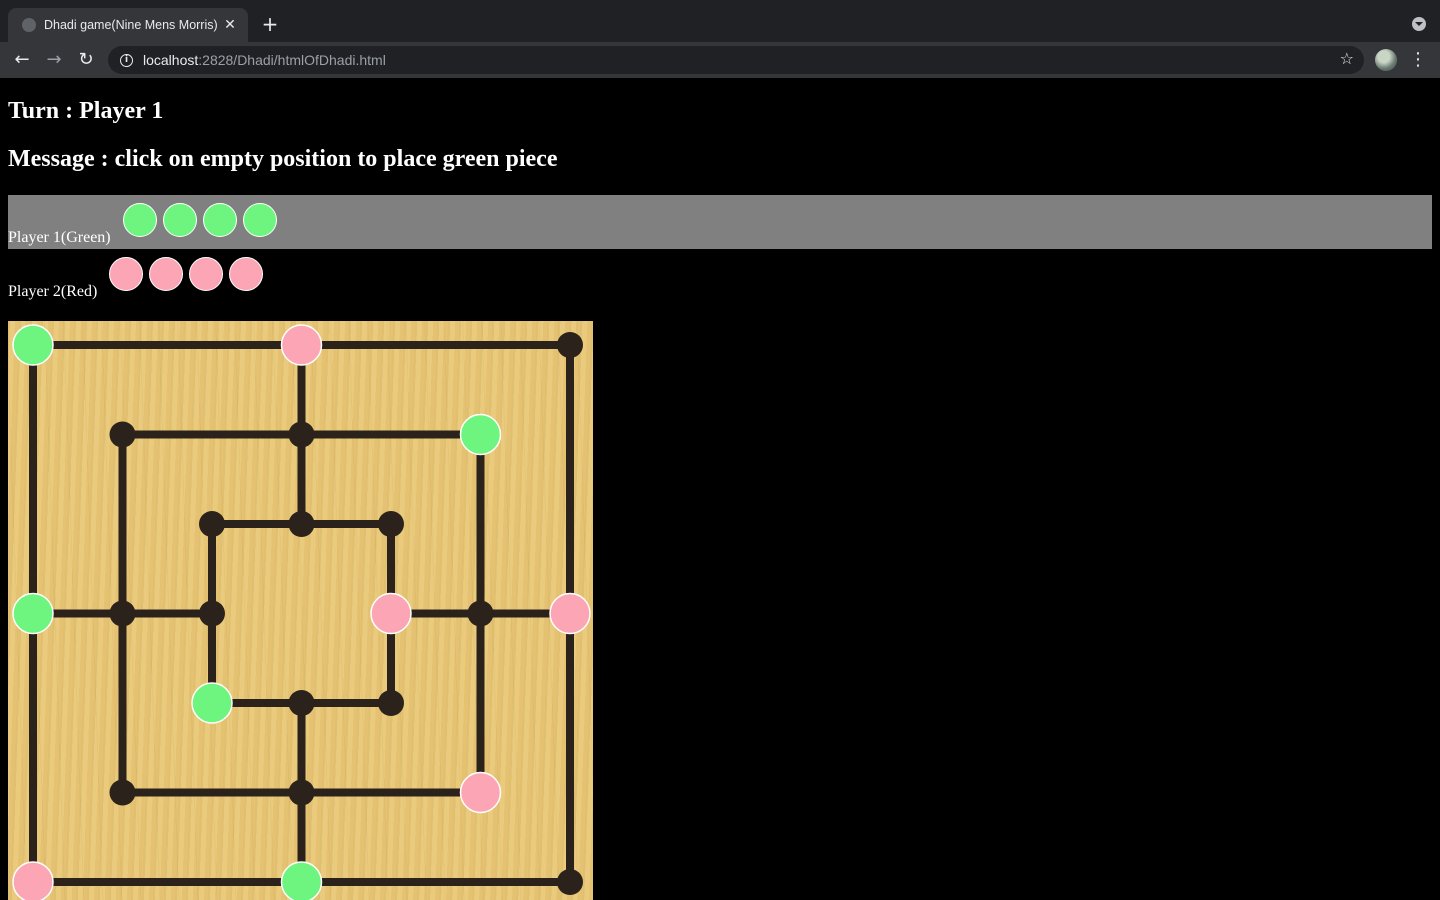  What do you see at coordinates (1386, 60) in the screenshot?
I see `avatar` at bounding box center [1386, 60].